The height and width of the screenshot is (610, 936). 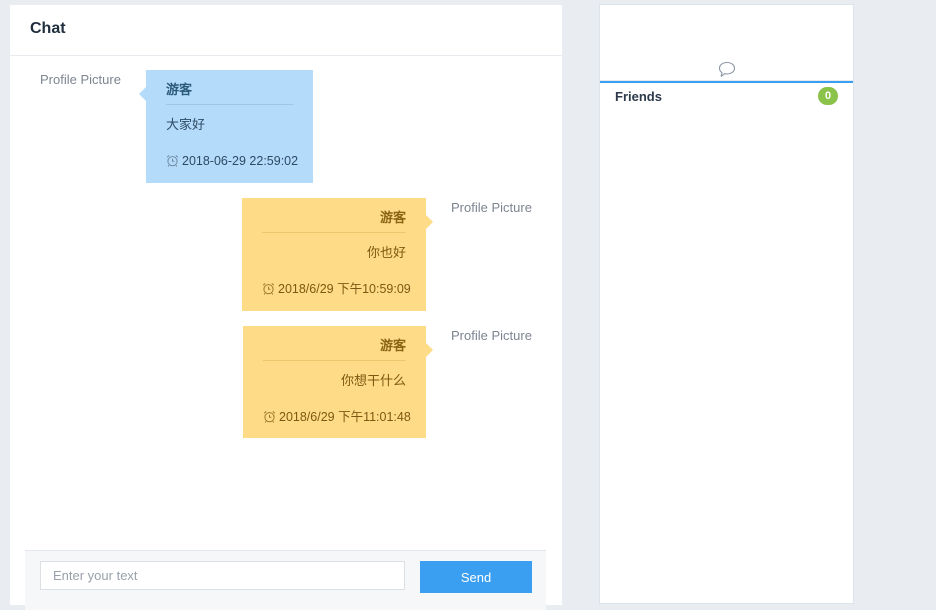 What do you see at coordinates (240, 161) in the screenshot?
I see `message-timestamp: 2018-06-29 22:59:02` at bounding box center [240, 161].